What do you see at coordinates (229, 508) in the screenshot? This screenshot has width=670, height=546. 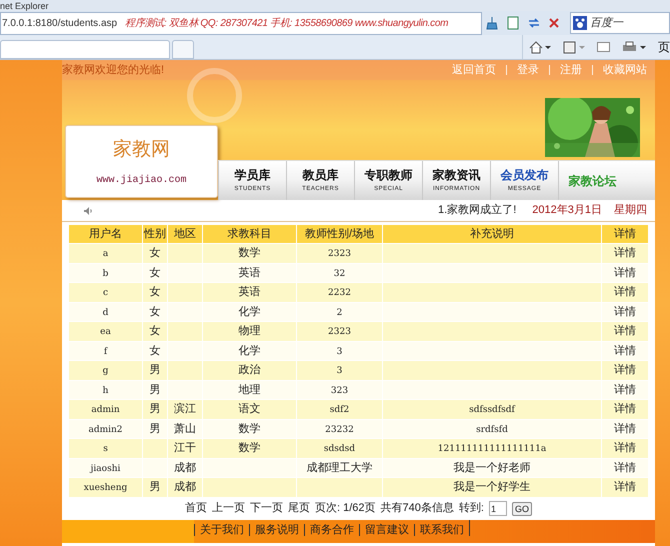 I see `pagination-link: 上一页` at bounding box center [229, 508].